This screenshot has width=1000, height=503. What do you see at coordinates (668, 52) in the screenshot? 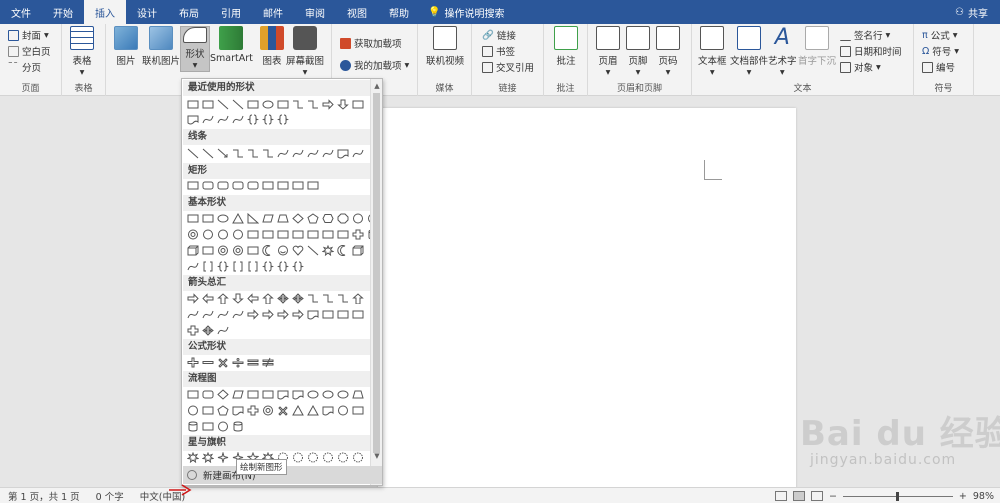
I see `page-number-button: 页码 ▾` at bounding box center [668, 52].